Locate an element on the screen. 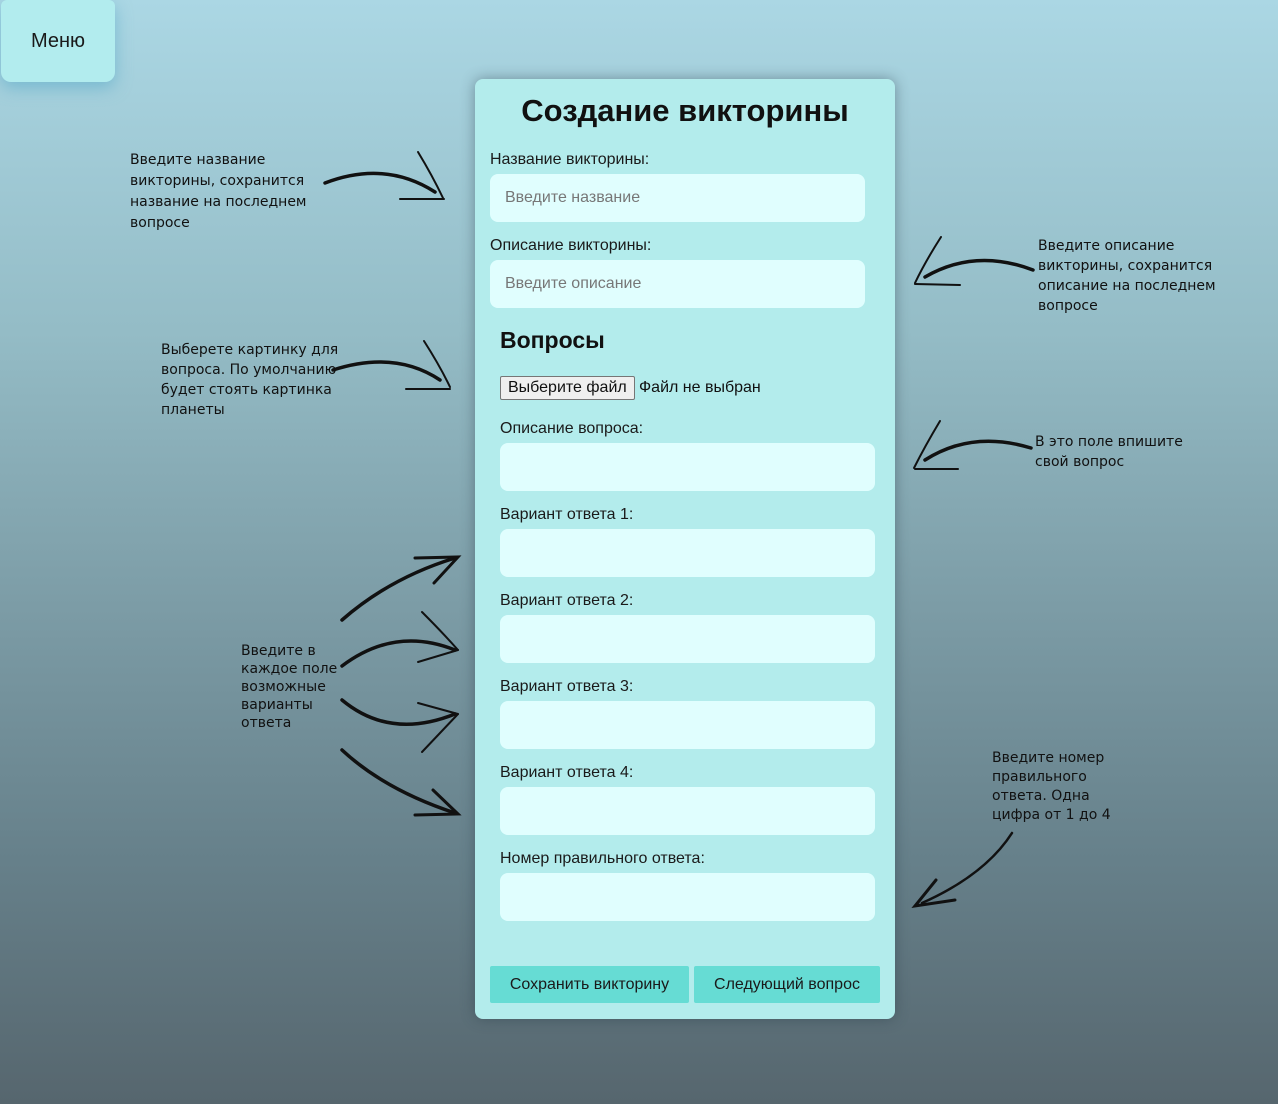 The image size is (1278, 1104). arrow-answer3-shaft is located at coordinates (398, 712).